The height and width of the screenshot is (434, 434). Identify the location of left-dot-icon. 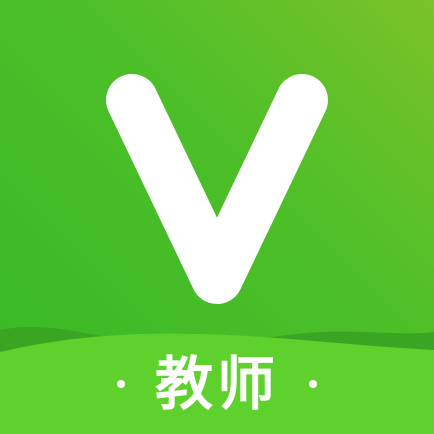
(120, 384).